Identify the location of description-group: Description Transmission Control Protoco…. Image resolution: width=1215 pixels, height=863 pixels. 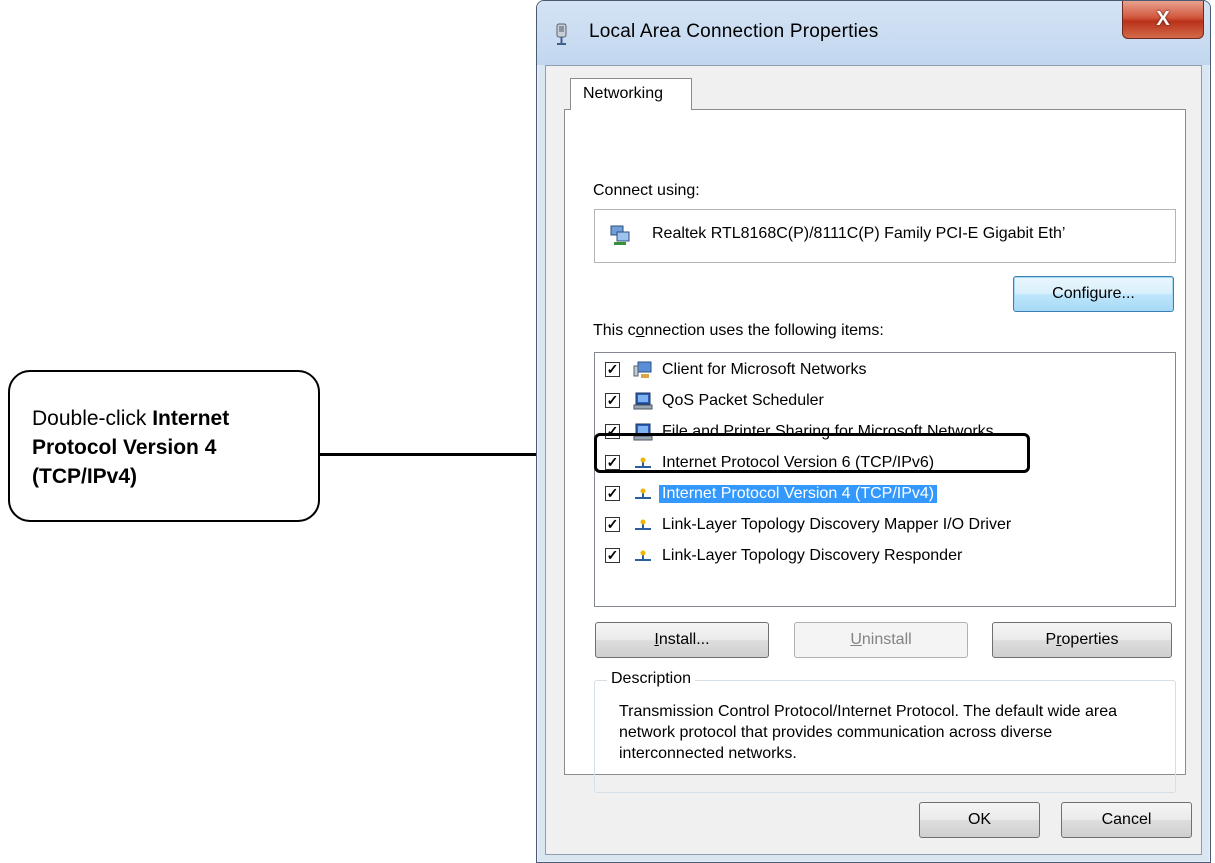
(885, 731).